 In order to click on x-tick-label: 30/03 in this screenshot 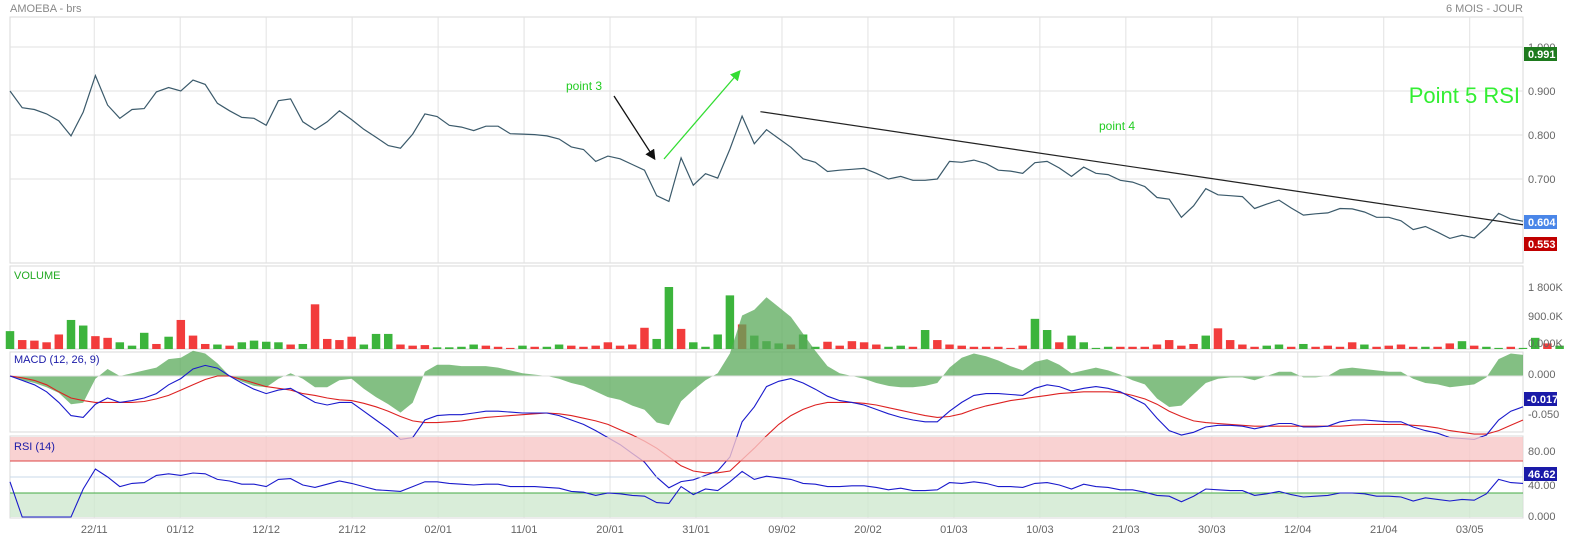, I will do `click(1212, 530)`.